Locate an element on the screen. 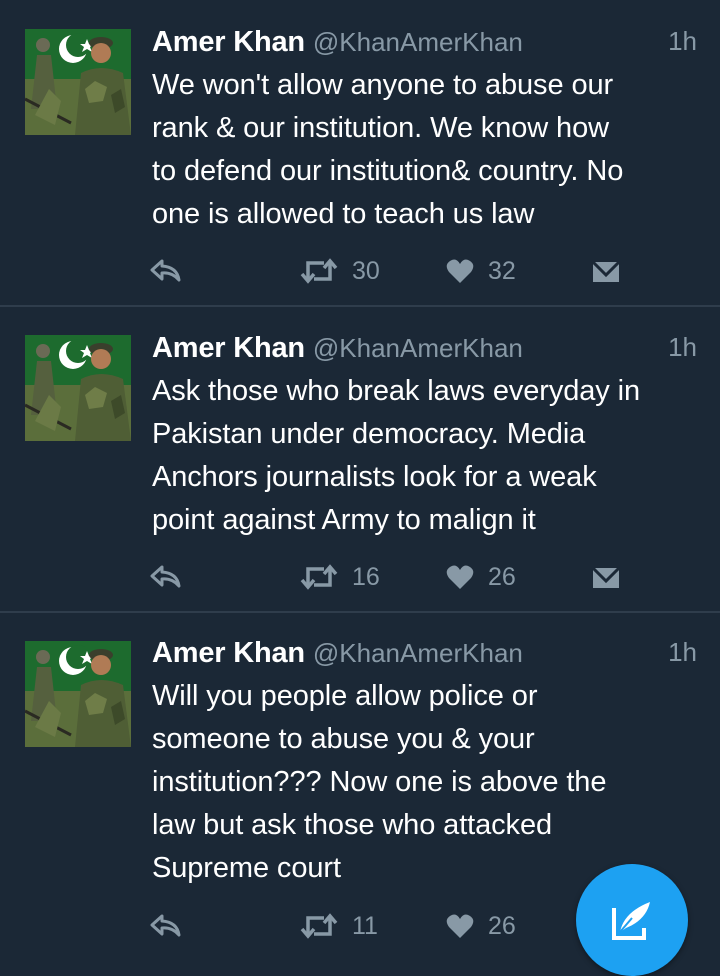 Image resolution: width=720 pixels, height=976 pixels. tweet-text-line: institution??? Now one is above the is located at coordinates (379, 782).